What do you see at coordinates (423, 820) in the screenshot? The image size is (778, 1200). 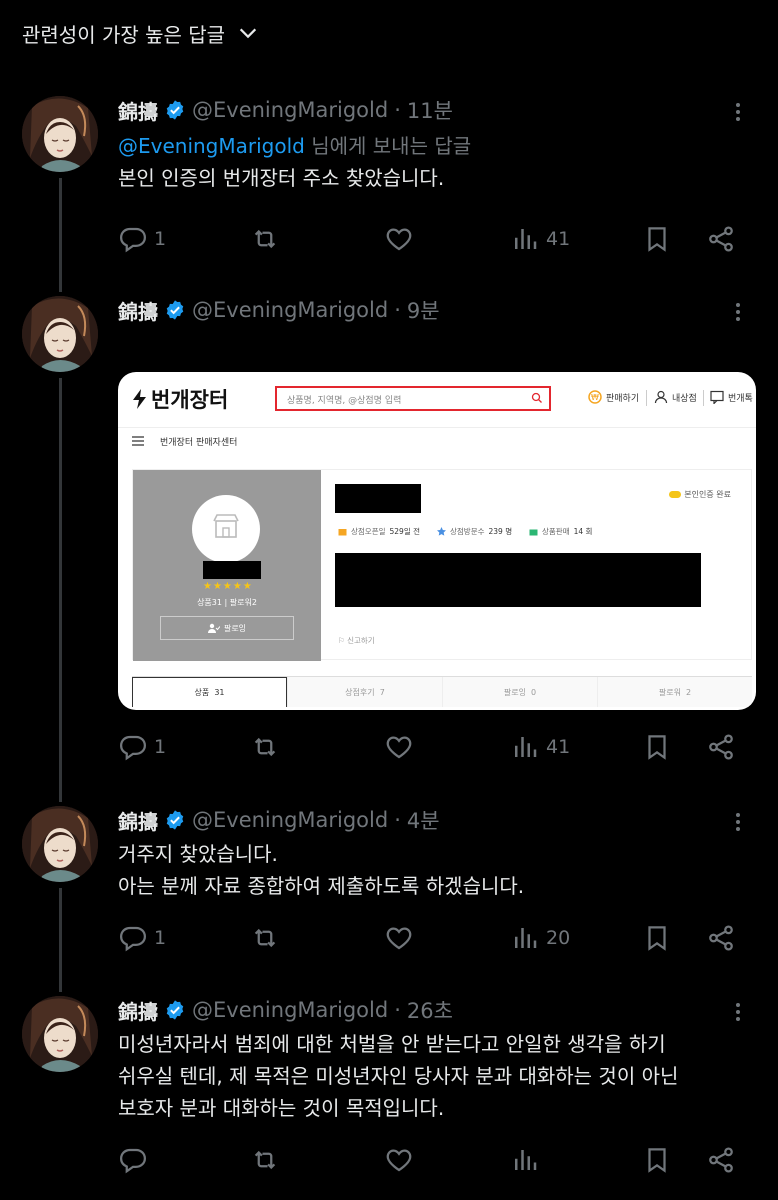 I see `timestamp: 4분` at bounding box center [423, 820].